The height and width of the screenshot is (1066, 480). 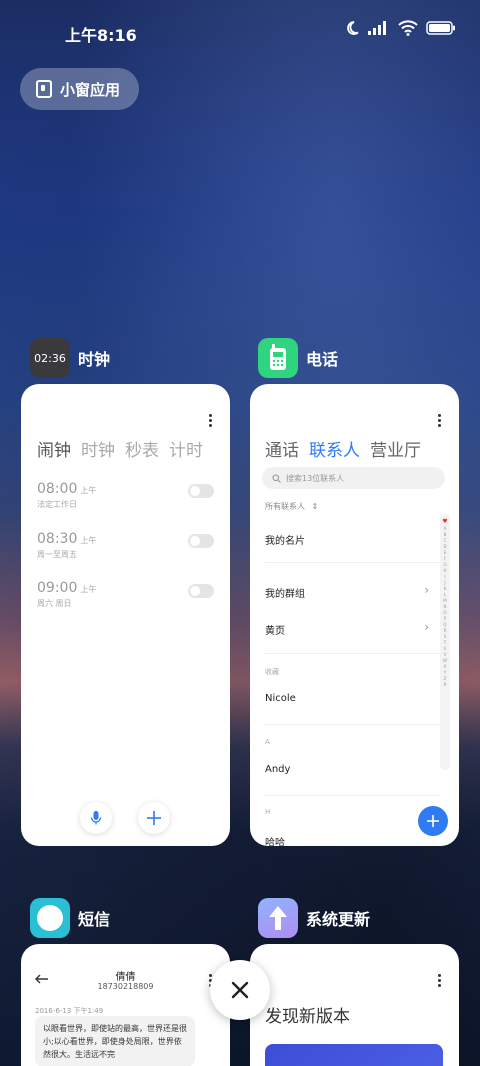 What do you see at coordinates (334, 448) in the screenshot?
I see `tab-contacts: 联系人` at bounding box center [334, 448].